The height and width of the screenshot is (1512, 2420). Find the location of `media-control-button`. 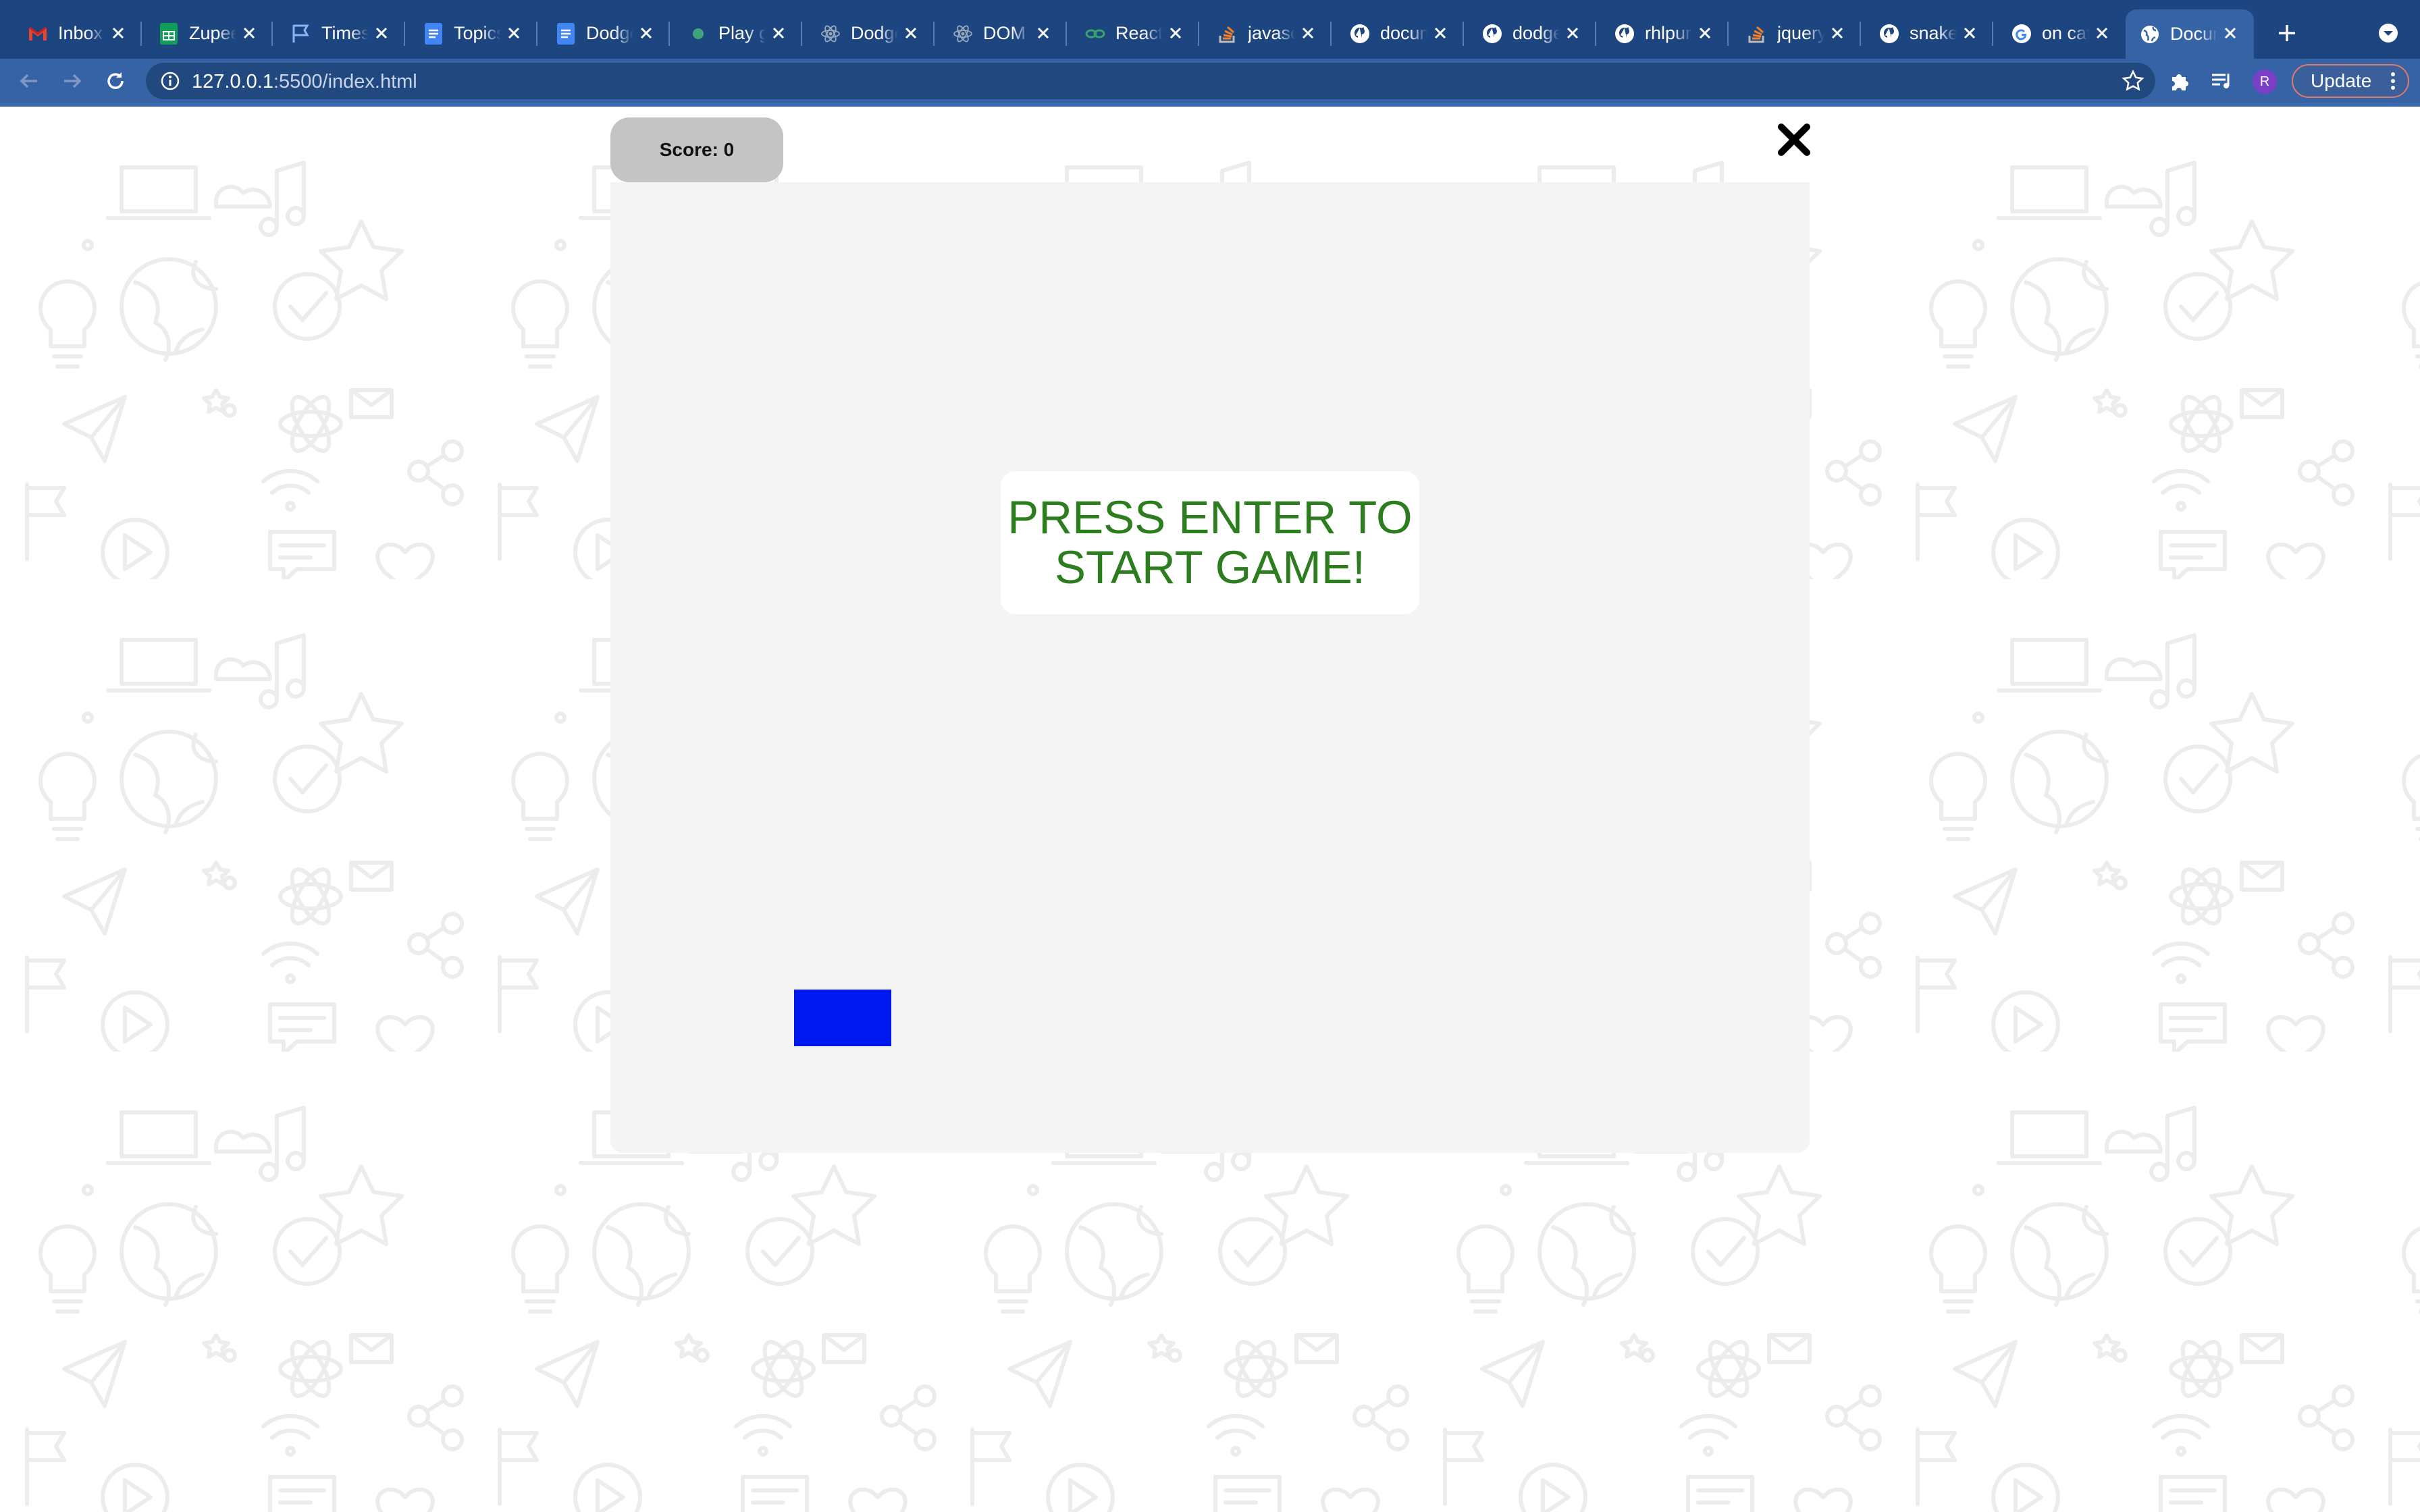

media-control-button is located at coordinates (2222, 81).